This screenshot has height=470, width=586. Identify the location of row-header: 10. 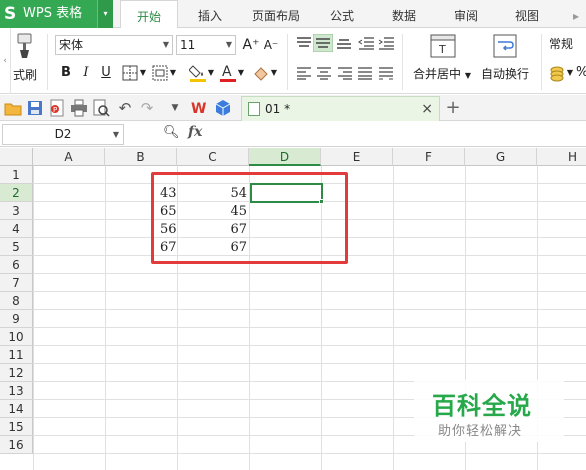
(16, 337).